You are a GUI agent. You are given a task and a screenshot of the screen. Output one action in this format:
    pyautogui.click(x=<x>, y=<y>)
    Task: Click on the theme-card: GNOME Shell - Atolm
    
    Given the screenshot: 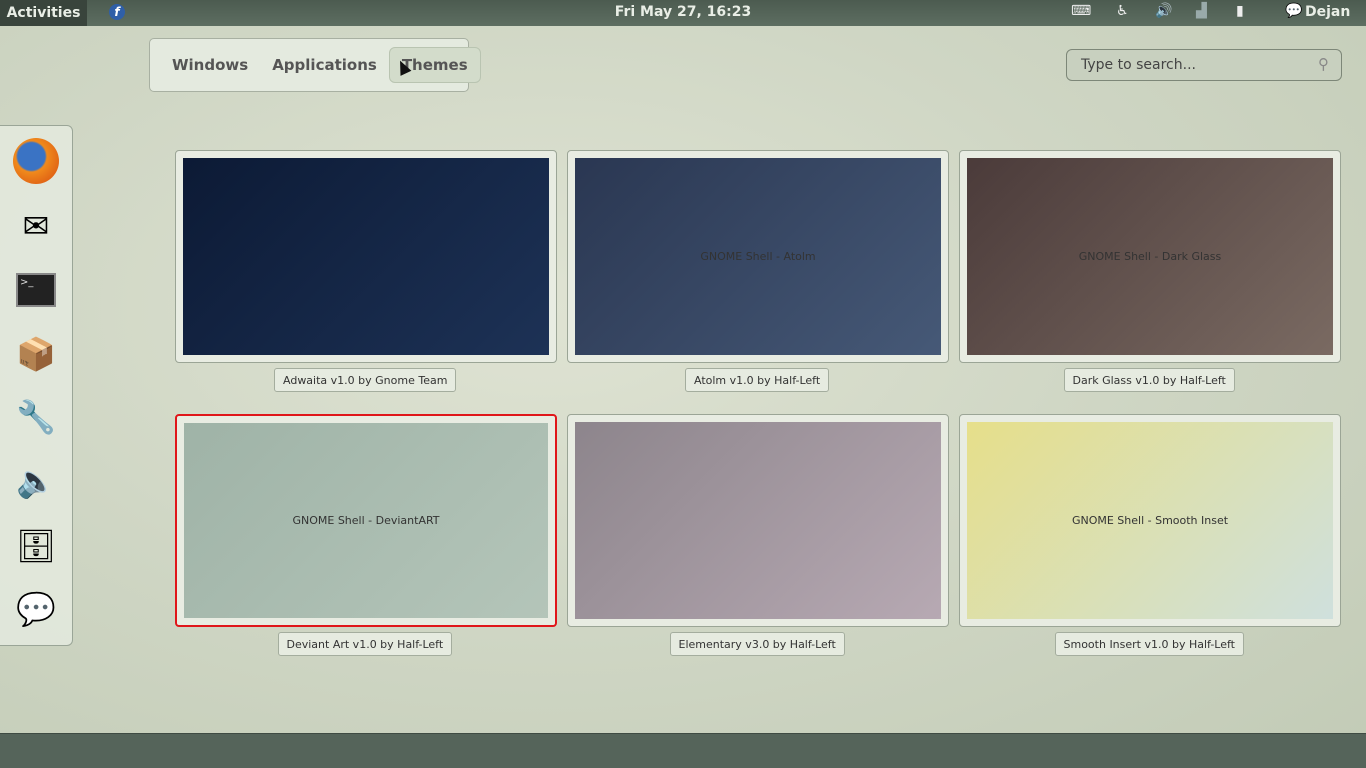 What is the action you would take?
    pyautogui.click(x=758, y=256)
    